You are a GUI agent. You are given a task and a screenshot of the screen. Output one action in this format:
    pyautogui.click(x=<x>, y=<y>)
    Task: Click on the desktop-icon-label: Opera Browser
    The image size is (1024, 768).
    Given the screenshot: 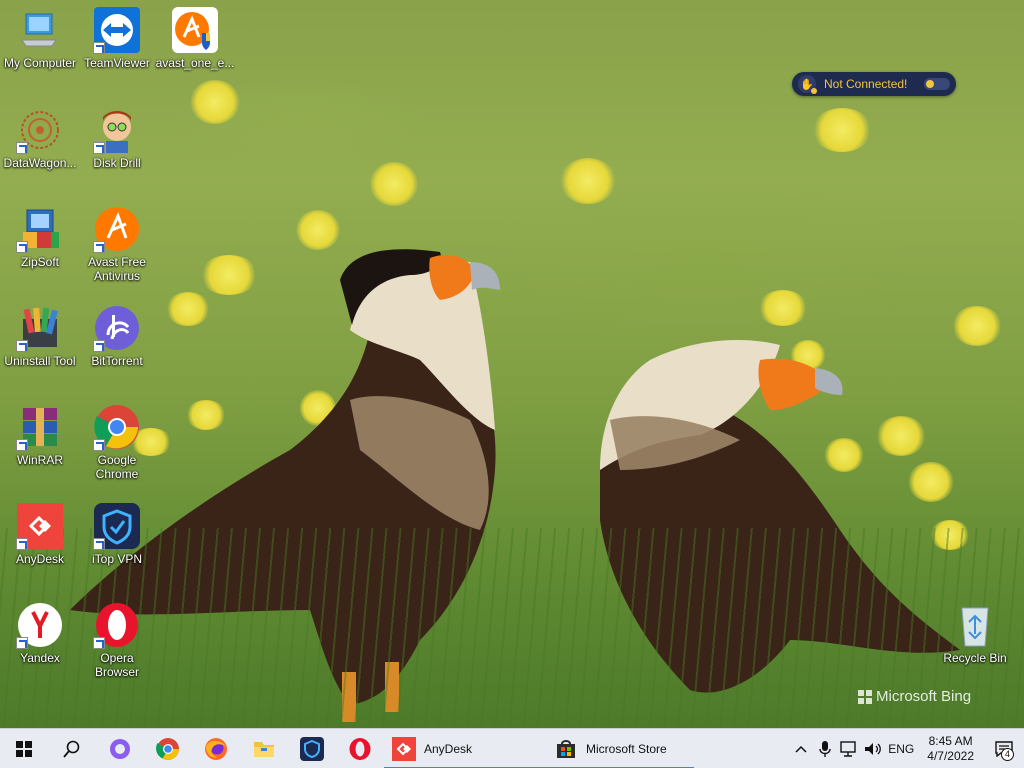 What is the action you would take?
    pyautogui.click(x=116, y=665)
    